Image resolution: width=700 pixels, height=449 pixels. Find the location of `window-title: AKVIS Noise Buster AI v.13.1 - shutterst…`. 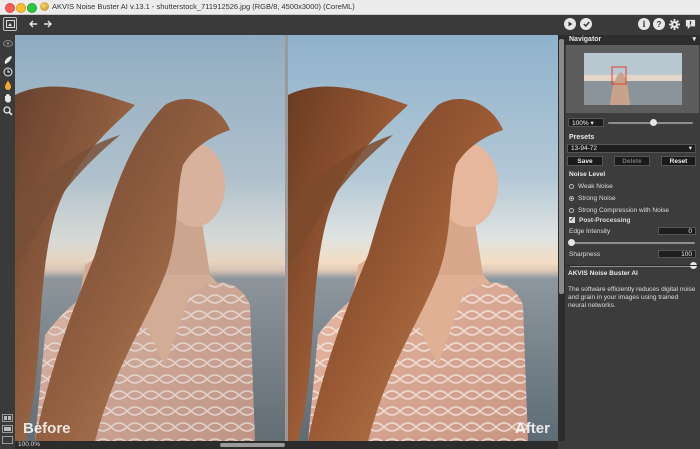

window-title: AKVIS Noise Buster AI v.13.1 - shutterst… is located at coordinates (203, 6).